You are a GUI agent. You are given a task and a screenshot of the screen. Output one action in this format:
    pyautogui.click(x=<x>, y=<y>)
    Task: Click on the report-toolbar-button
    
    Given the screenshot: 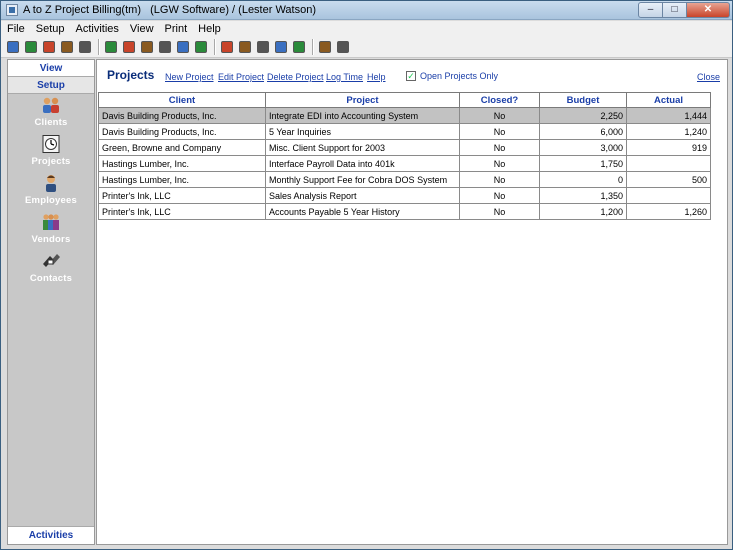 What is the action you would take?
    pyautogui.click(x=165, y=47)
    